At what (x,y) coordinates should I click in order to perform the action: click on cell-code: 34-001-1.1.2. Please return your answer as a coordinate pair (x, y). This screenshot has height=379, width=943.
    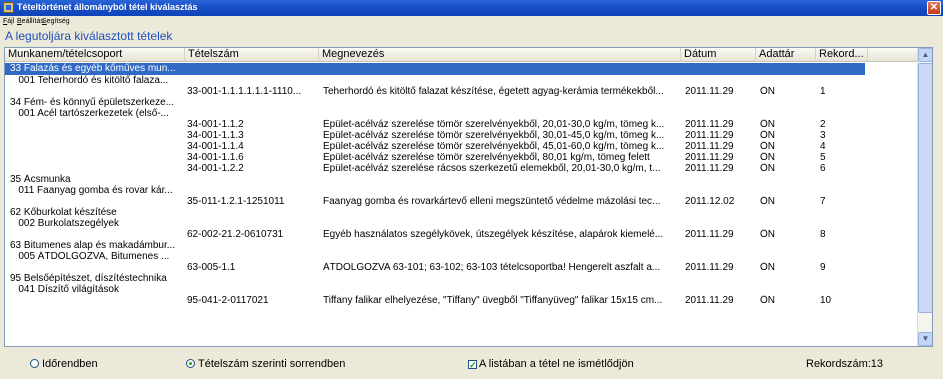
    Looking at the image, I should click on (215, 124).